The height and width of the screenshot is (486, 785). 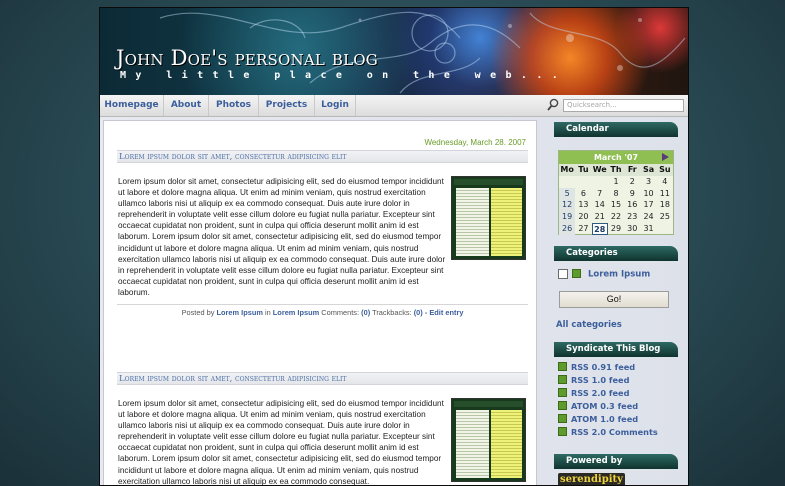 I want to click on feed-atom-10: ATOM 1.0 feed, so click(x=598, y=419).